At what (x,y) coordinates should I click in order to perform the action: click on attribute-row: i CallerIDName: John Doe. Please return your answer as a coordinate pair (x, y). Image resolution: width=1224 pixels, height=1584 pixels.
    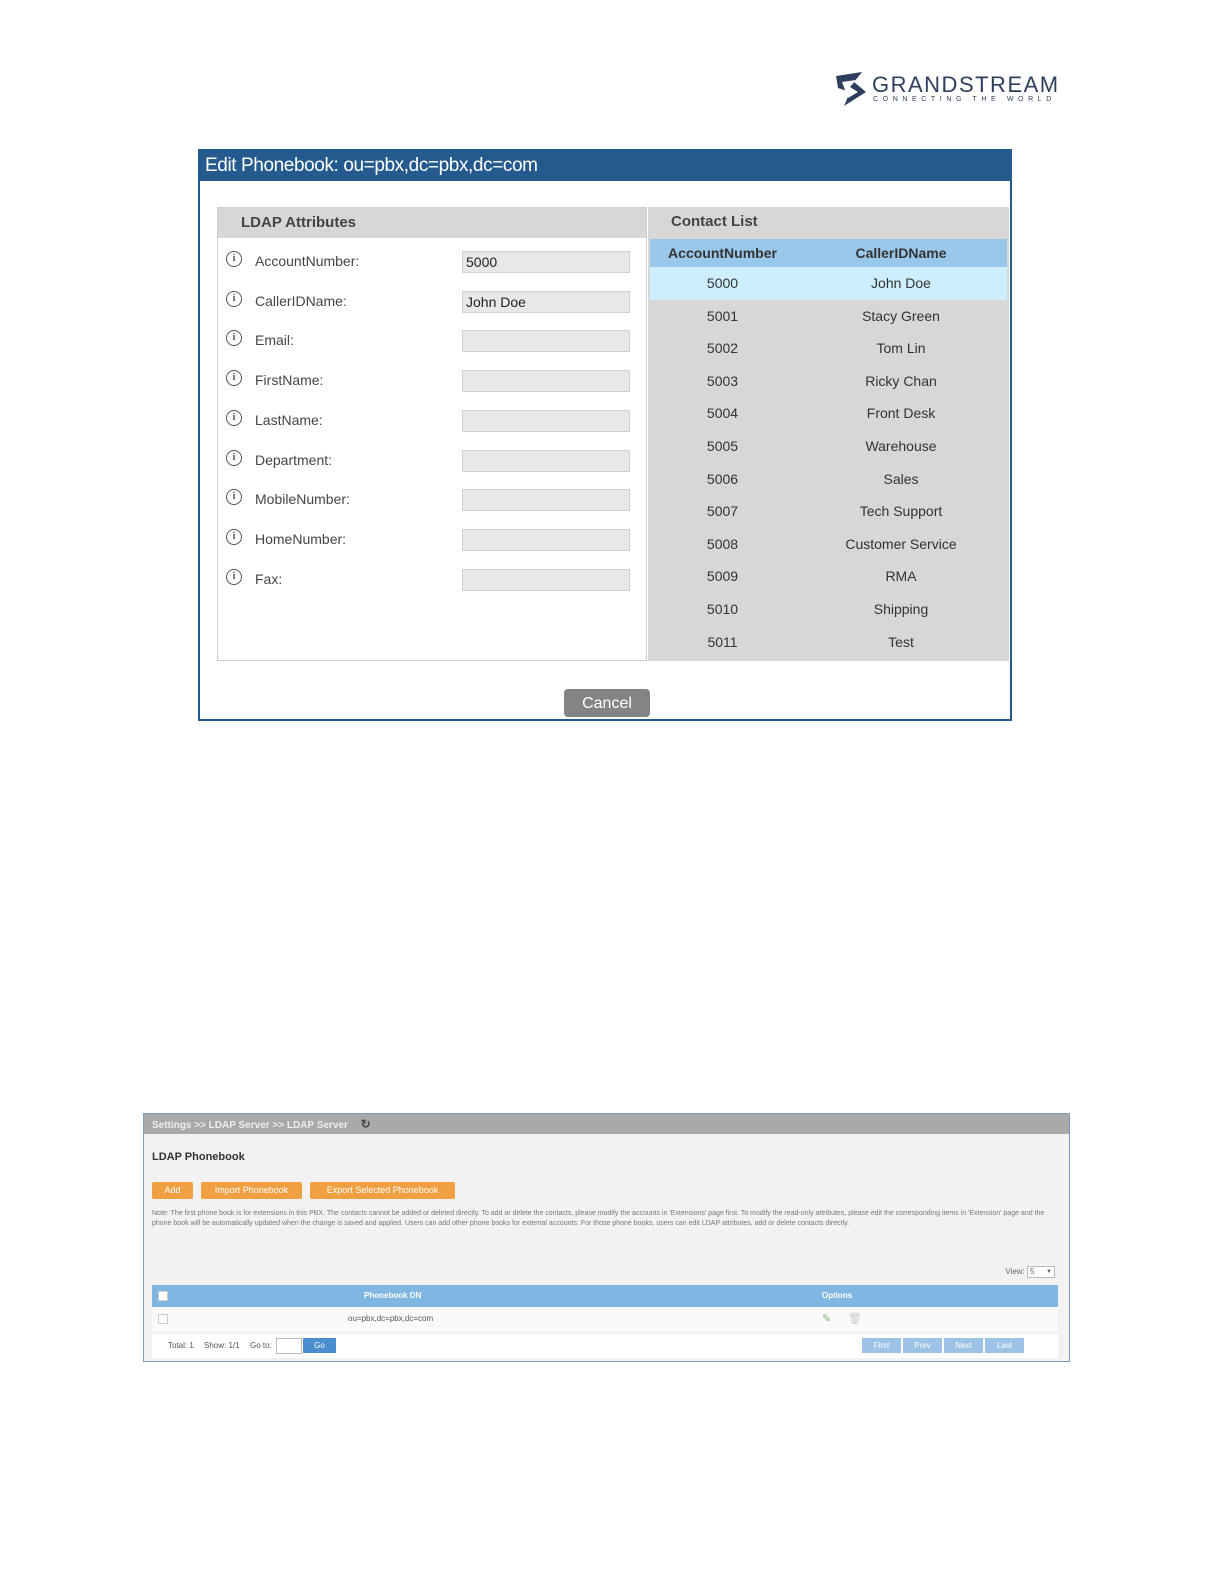
    Looking at the image, I should click on (432, 302).